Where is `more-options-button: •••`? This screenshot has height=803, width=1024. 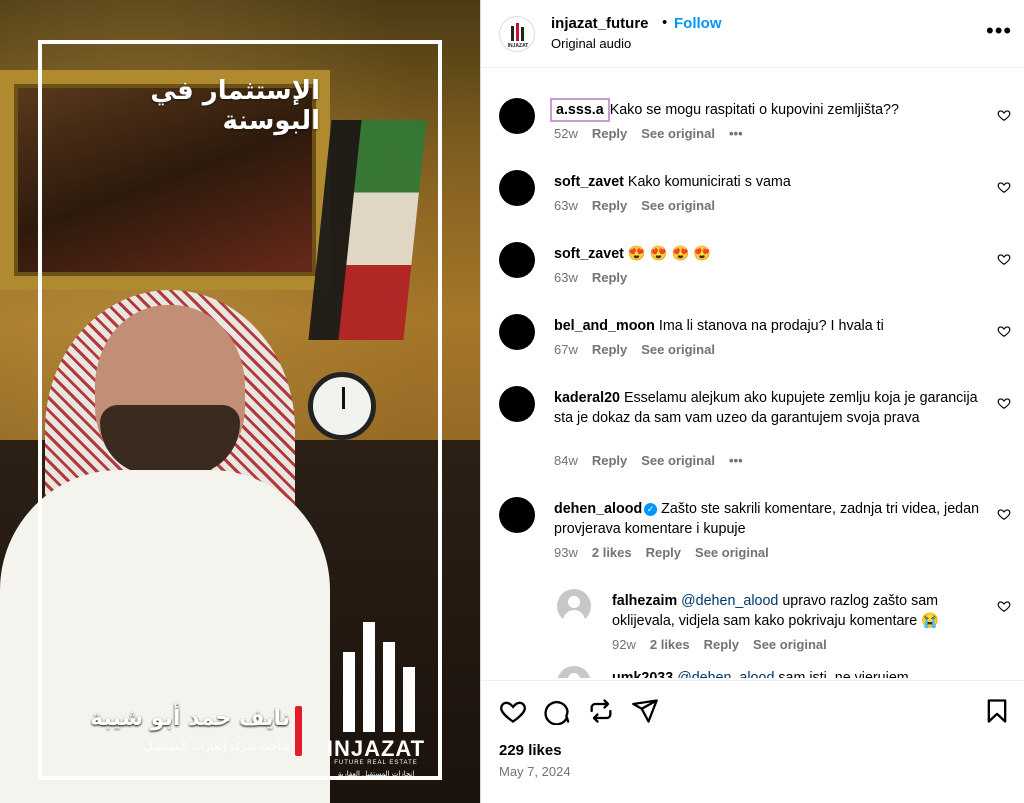 more-options-button: ••• is located at coordinates (999, 31).